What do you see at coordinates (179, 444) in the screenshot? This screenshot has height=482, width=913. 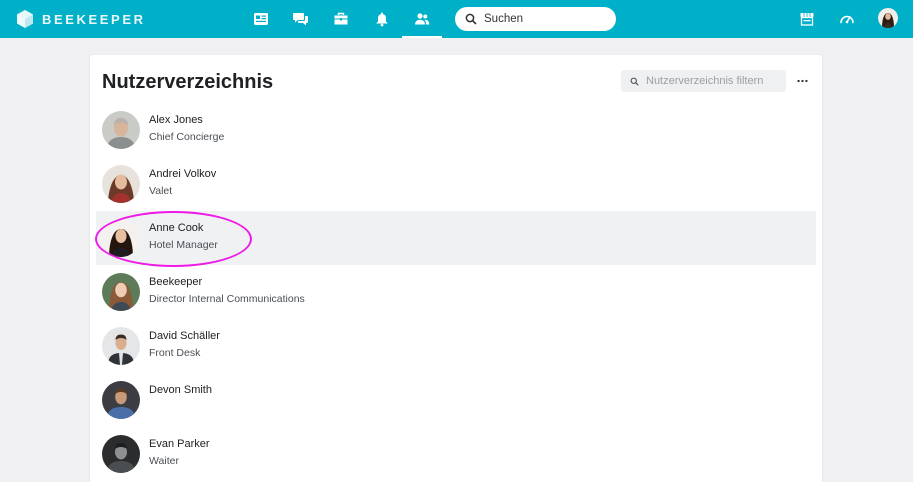 I see `user-name: Evan Parker` at bounding box center [179, 444].